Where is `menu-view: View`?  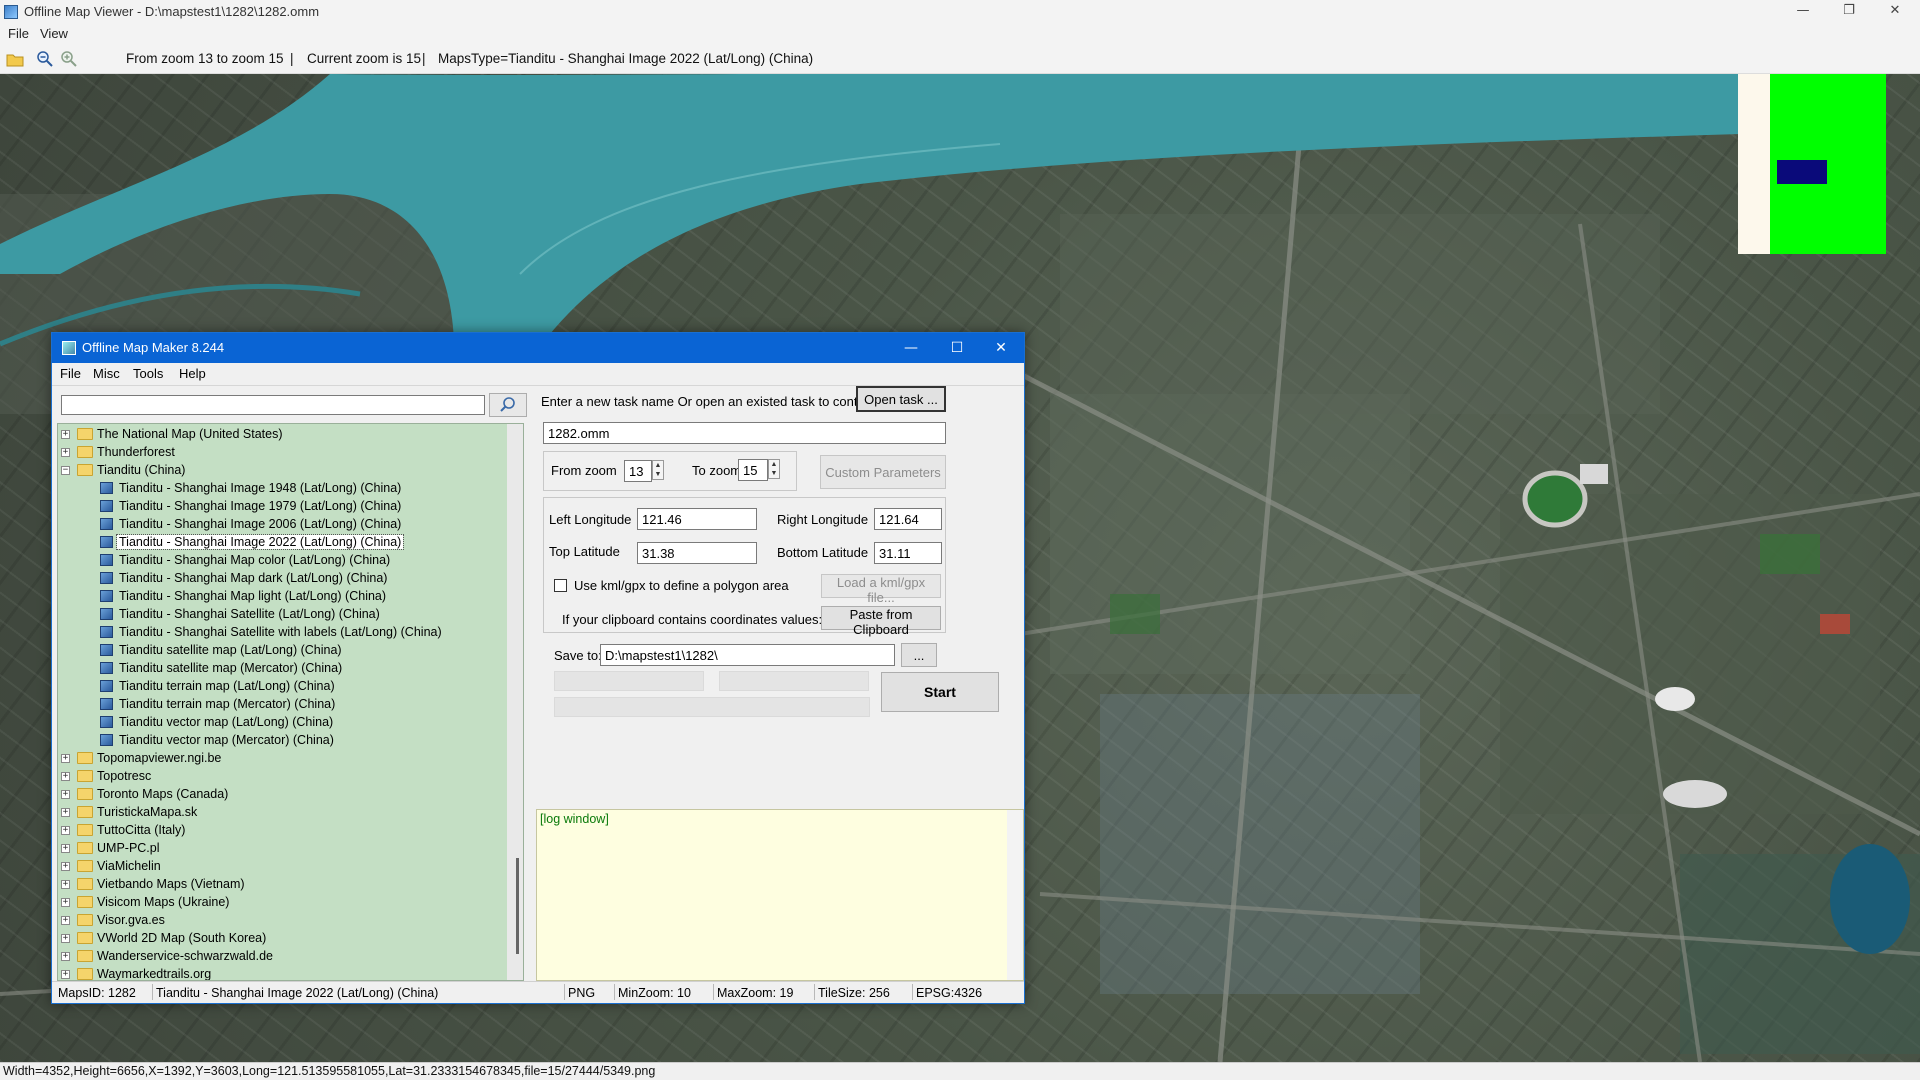
menu-view: View is located at coordinates (54, 33).